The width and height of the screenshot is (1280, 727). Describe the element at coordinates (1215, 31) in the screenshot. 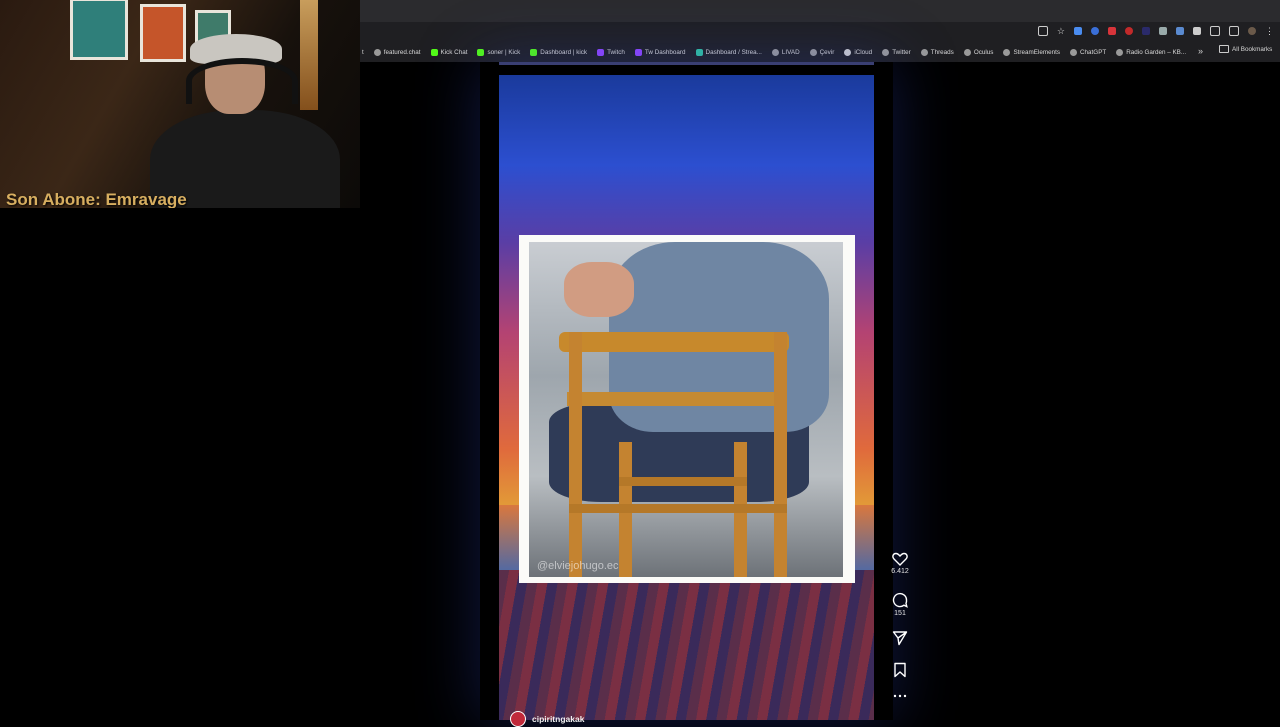

I see `puzzle-icon` at that location.